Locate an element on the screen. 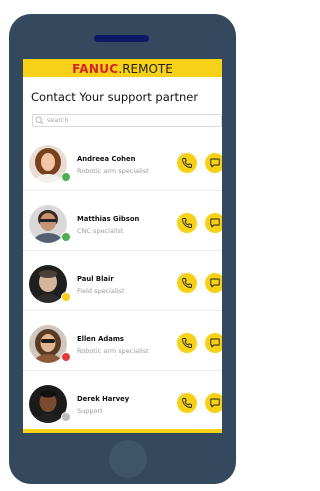  contact-role: CNC specialist is located at coordinates (100, 231).